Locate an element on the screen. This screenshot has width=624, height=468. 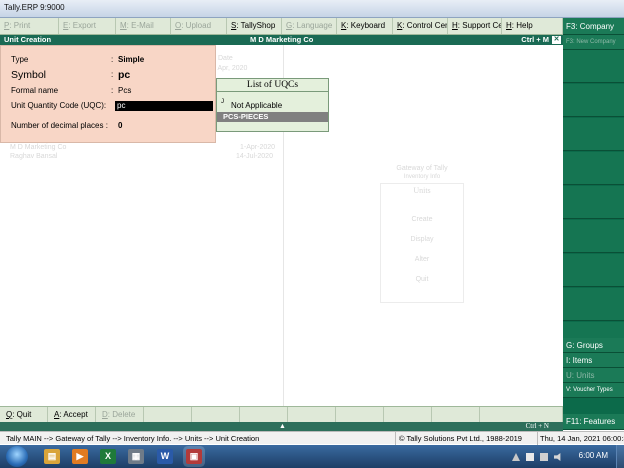
bg-date-label: Date is located at coordinates (225, 58).